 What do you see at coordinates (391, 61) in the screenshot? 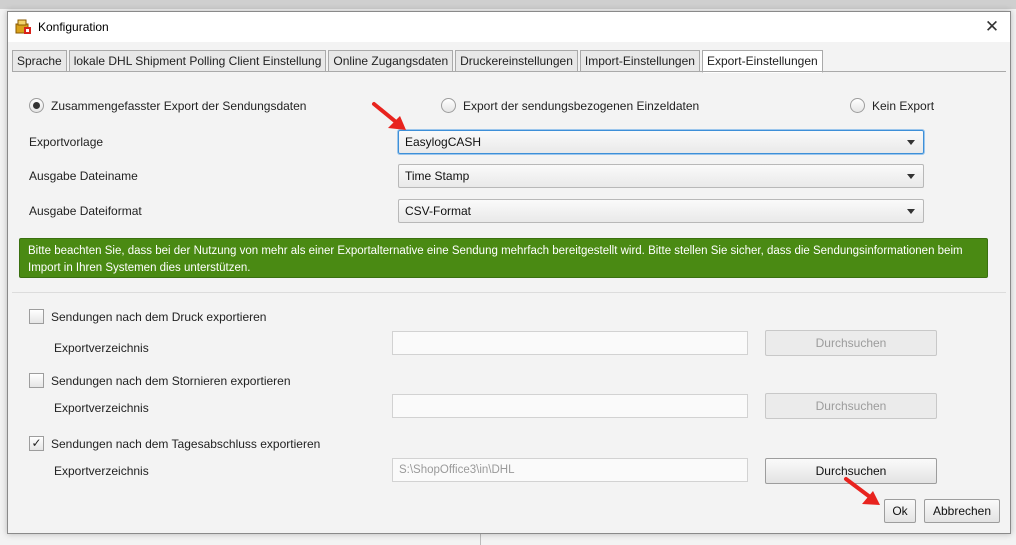
I see `tab-online-zugangsdaten: Online Zugangsdaten` at bounding box center [391, 61].